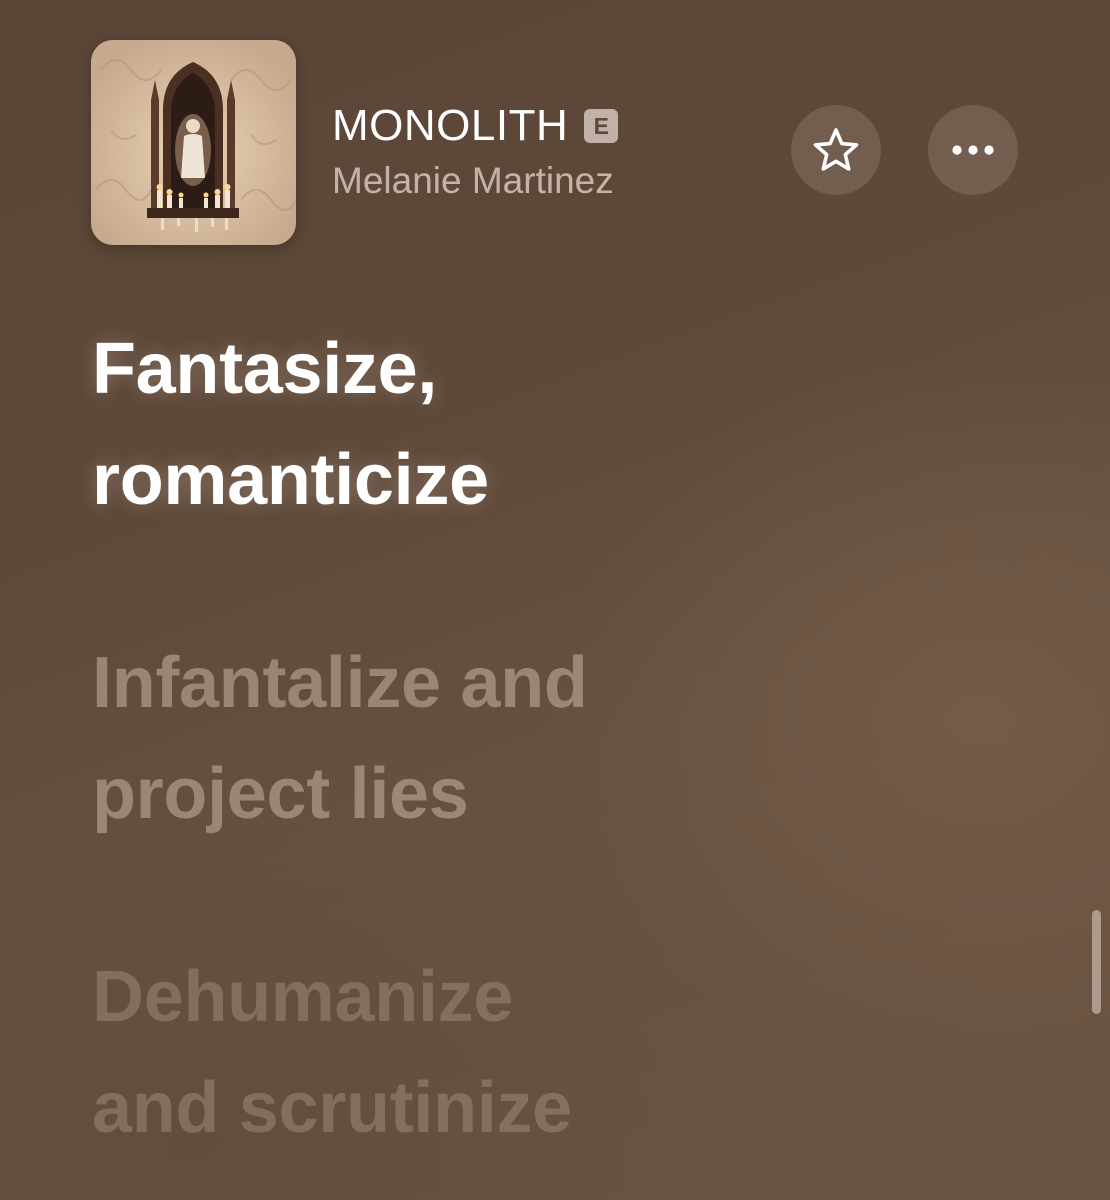 The image size is (1110, 1200). I want to click on more-options-button, so click(973, 150).